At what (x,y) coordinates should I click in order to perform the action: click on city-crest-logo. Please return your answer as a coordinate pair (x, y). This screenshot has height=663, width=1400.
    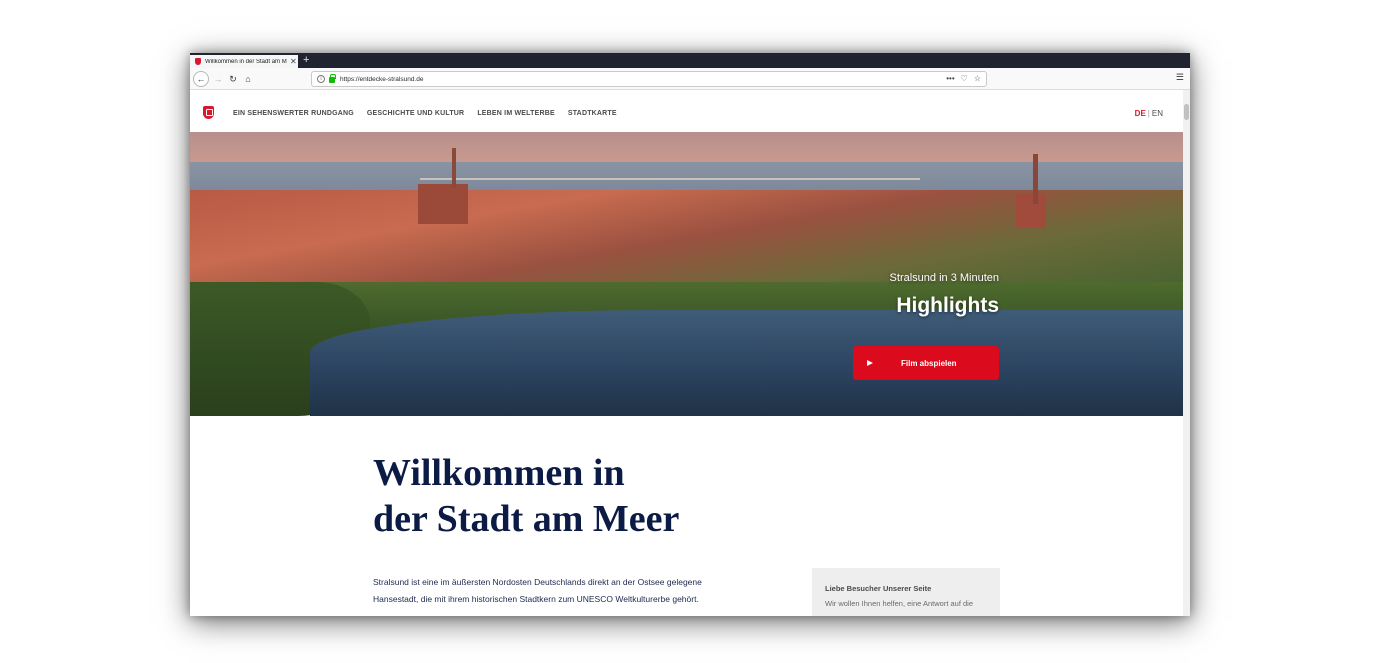
    Looking at the image, I should click on (208, 112).